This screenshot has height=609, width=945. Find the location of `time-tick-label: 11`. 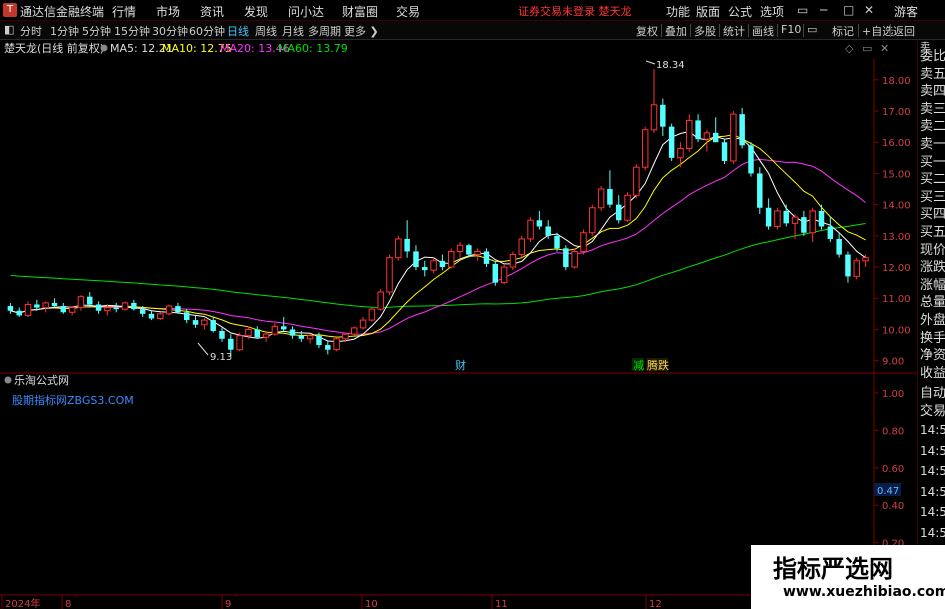

time-tick-label: 11 is located at coordinates (501, 604).